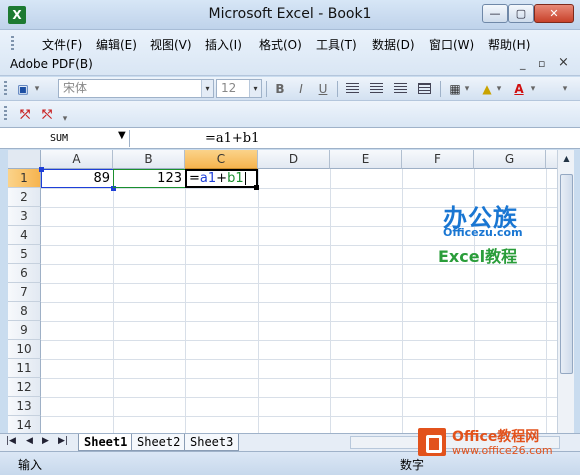 The height and width of the screenshot is (475, 580). I want to click on row-header-10: 10, so click(24, 349).